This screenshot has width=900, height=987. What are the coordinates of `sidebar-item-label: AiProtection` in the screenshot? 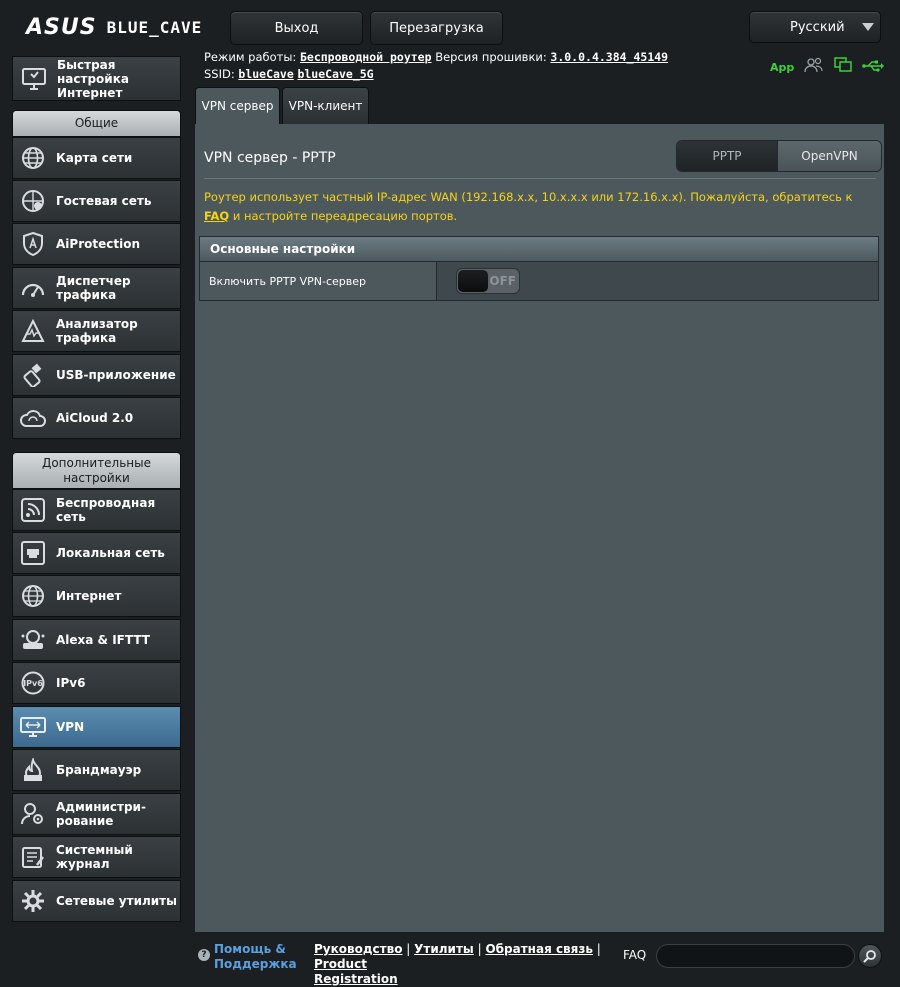 It's located at (98, 244).